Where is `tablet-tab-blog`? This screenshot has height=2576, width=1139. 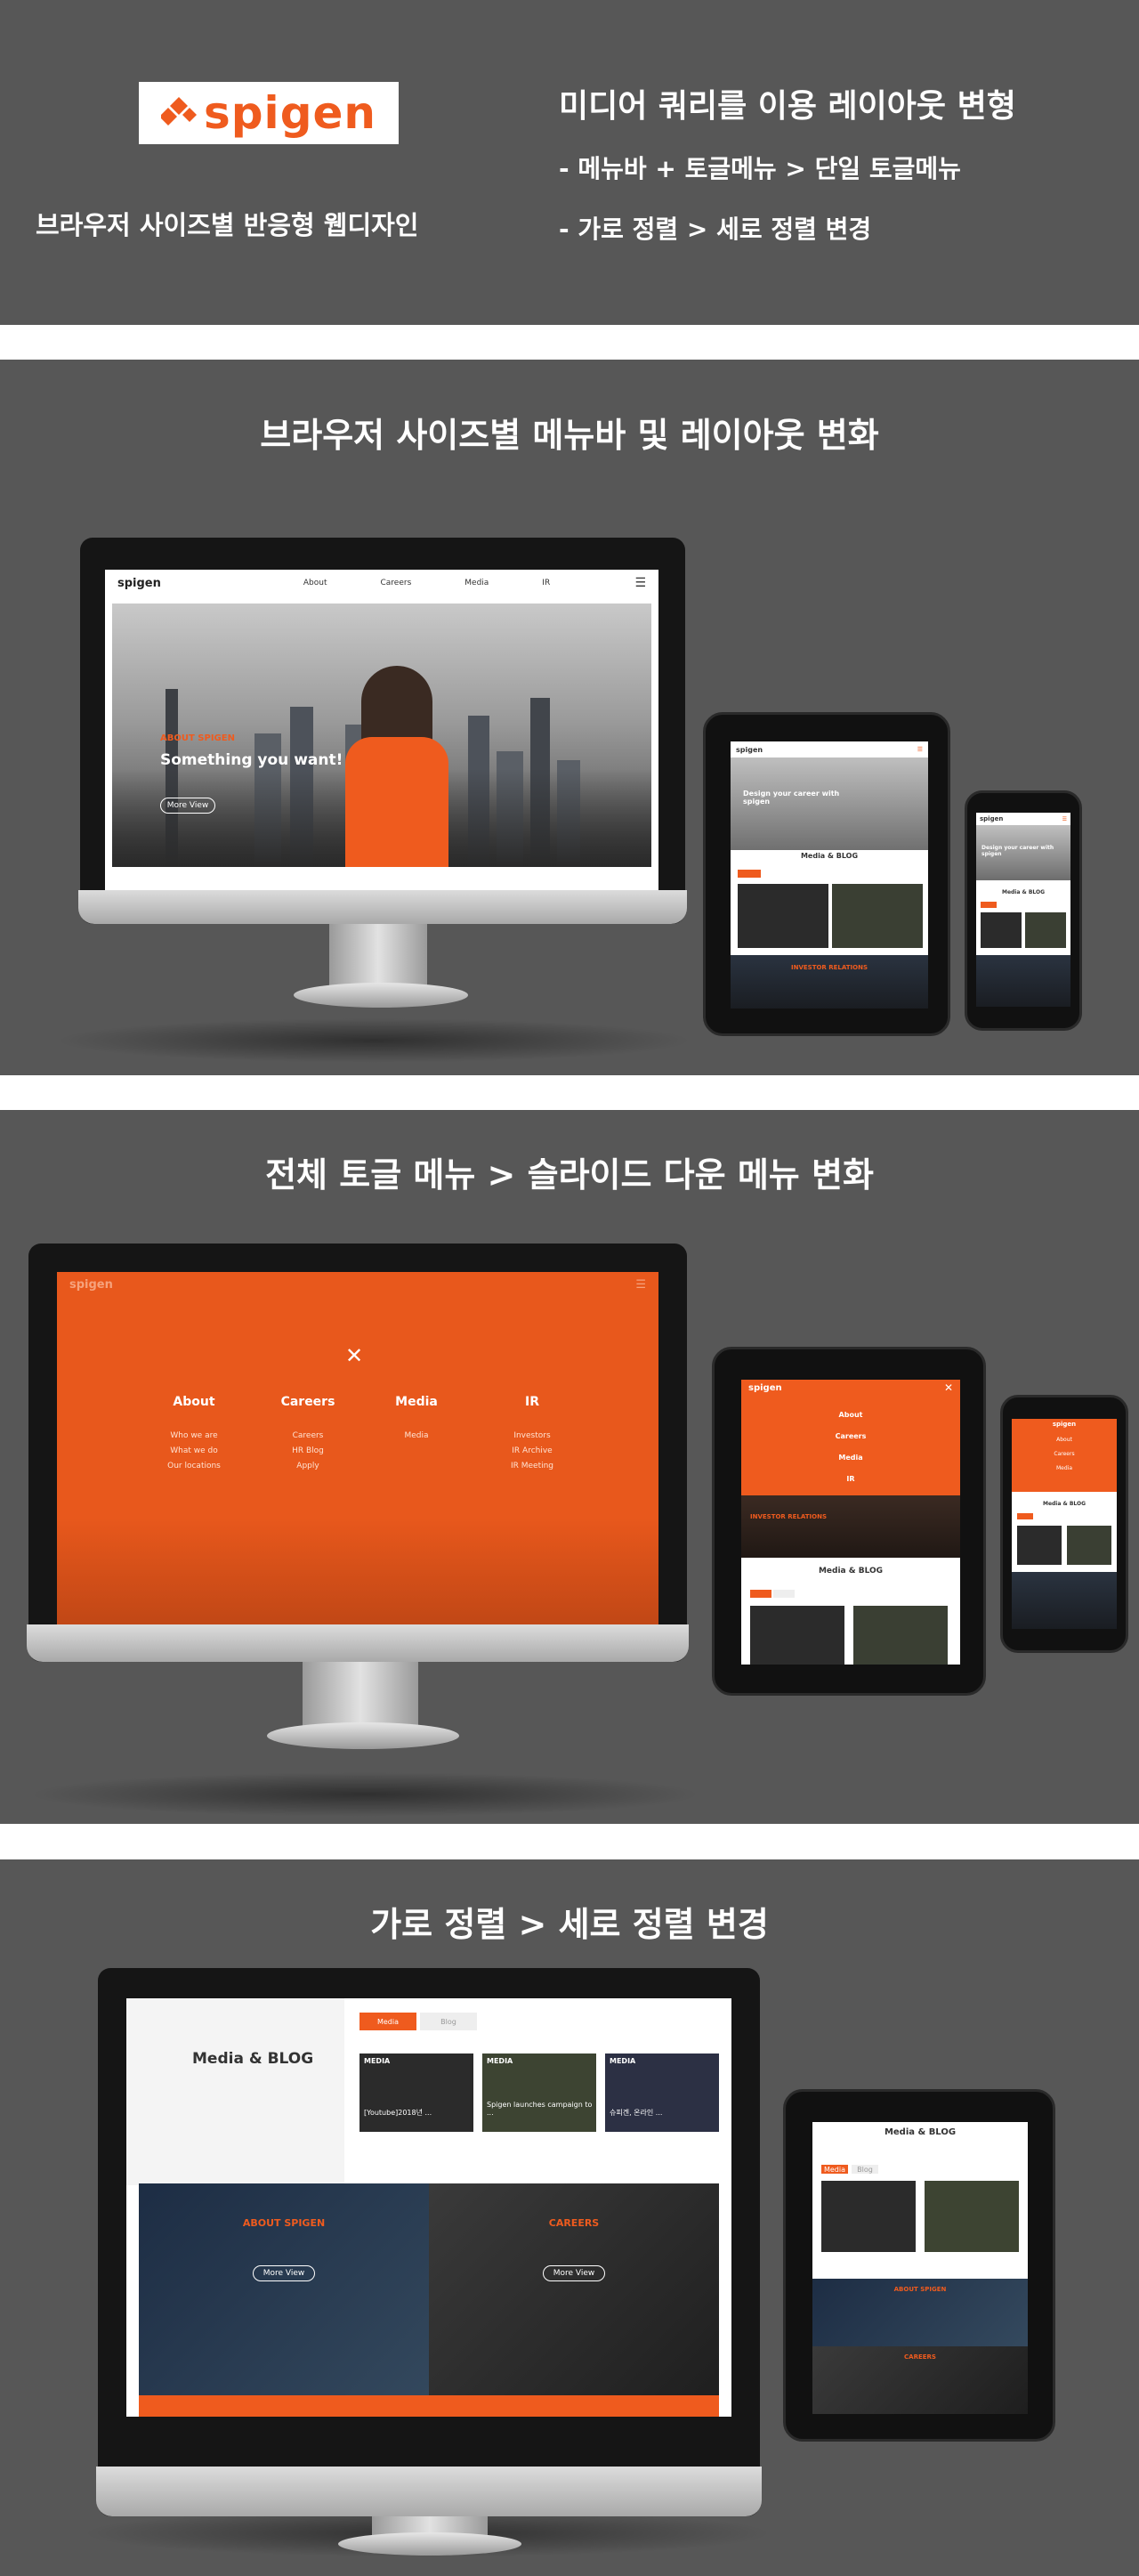 tablet-tab-blog is located at coordinates (784, 1594).